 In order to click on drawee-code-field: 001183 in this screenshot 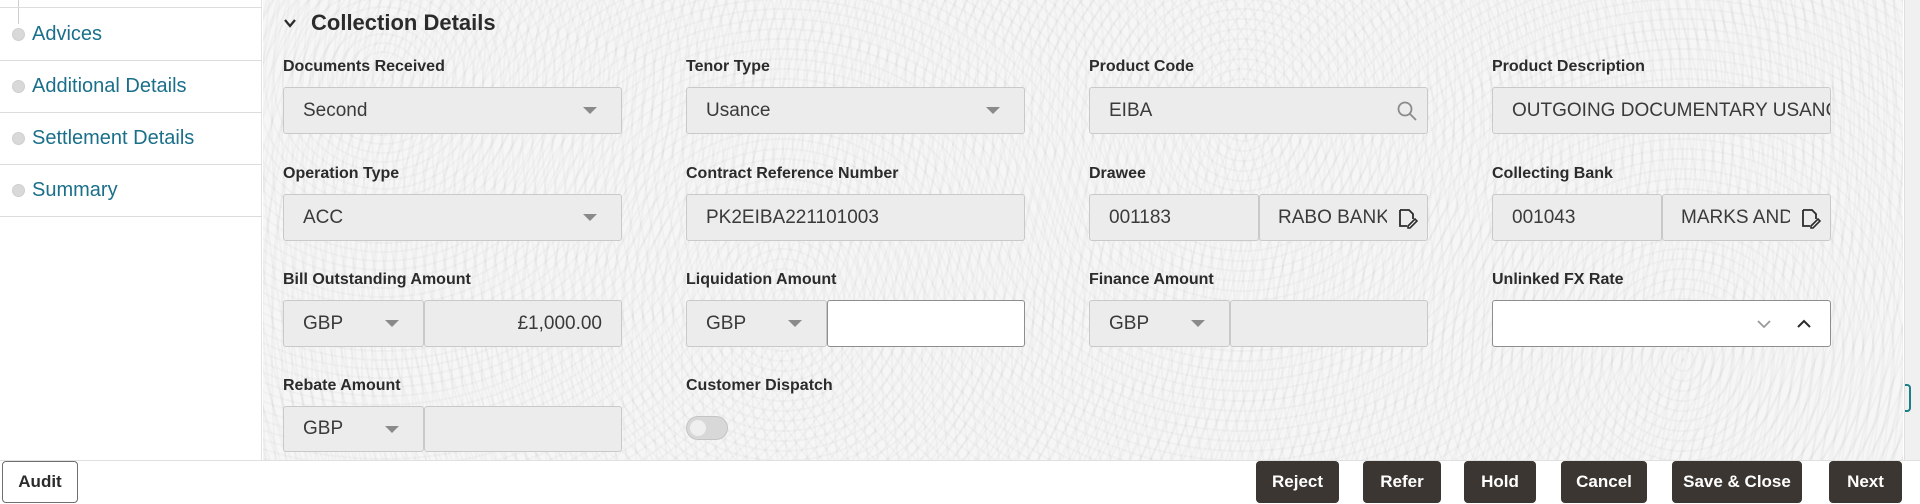, I will do `click(1174, 217)`.